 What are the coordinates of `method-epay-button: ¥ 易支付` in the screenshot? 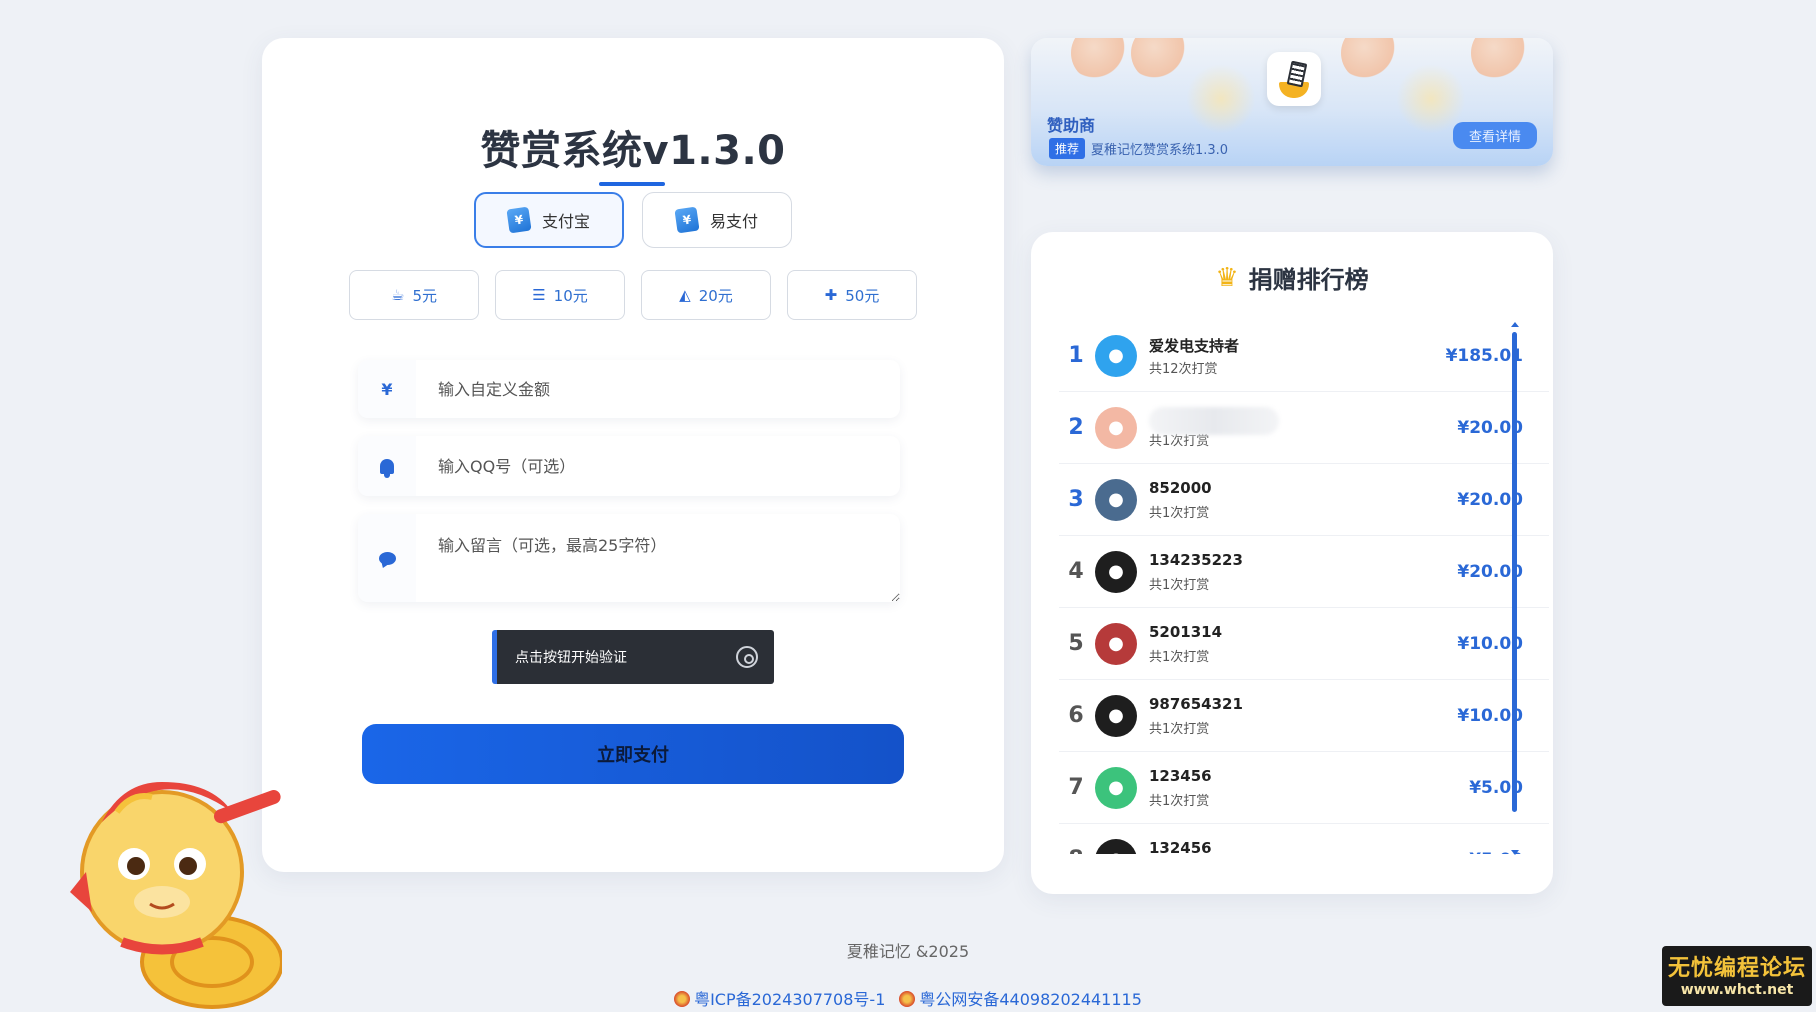 It's located at (717, 220).